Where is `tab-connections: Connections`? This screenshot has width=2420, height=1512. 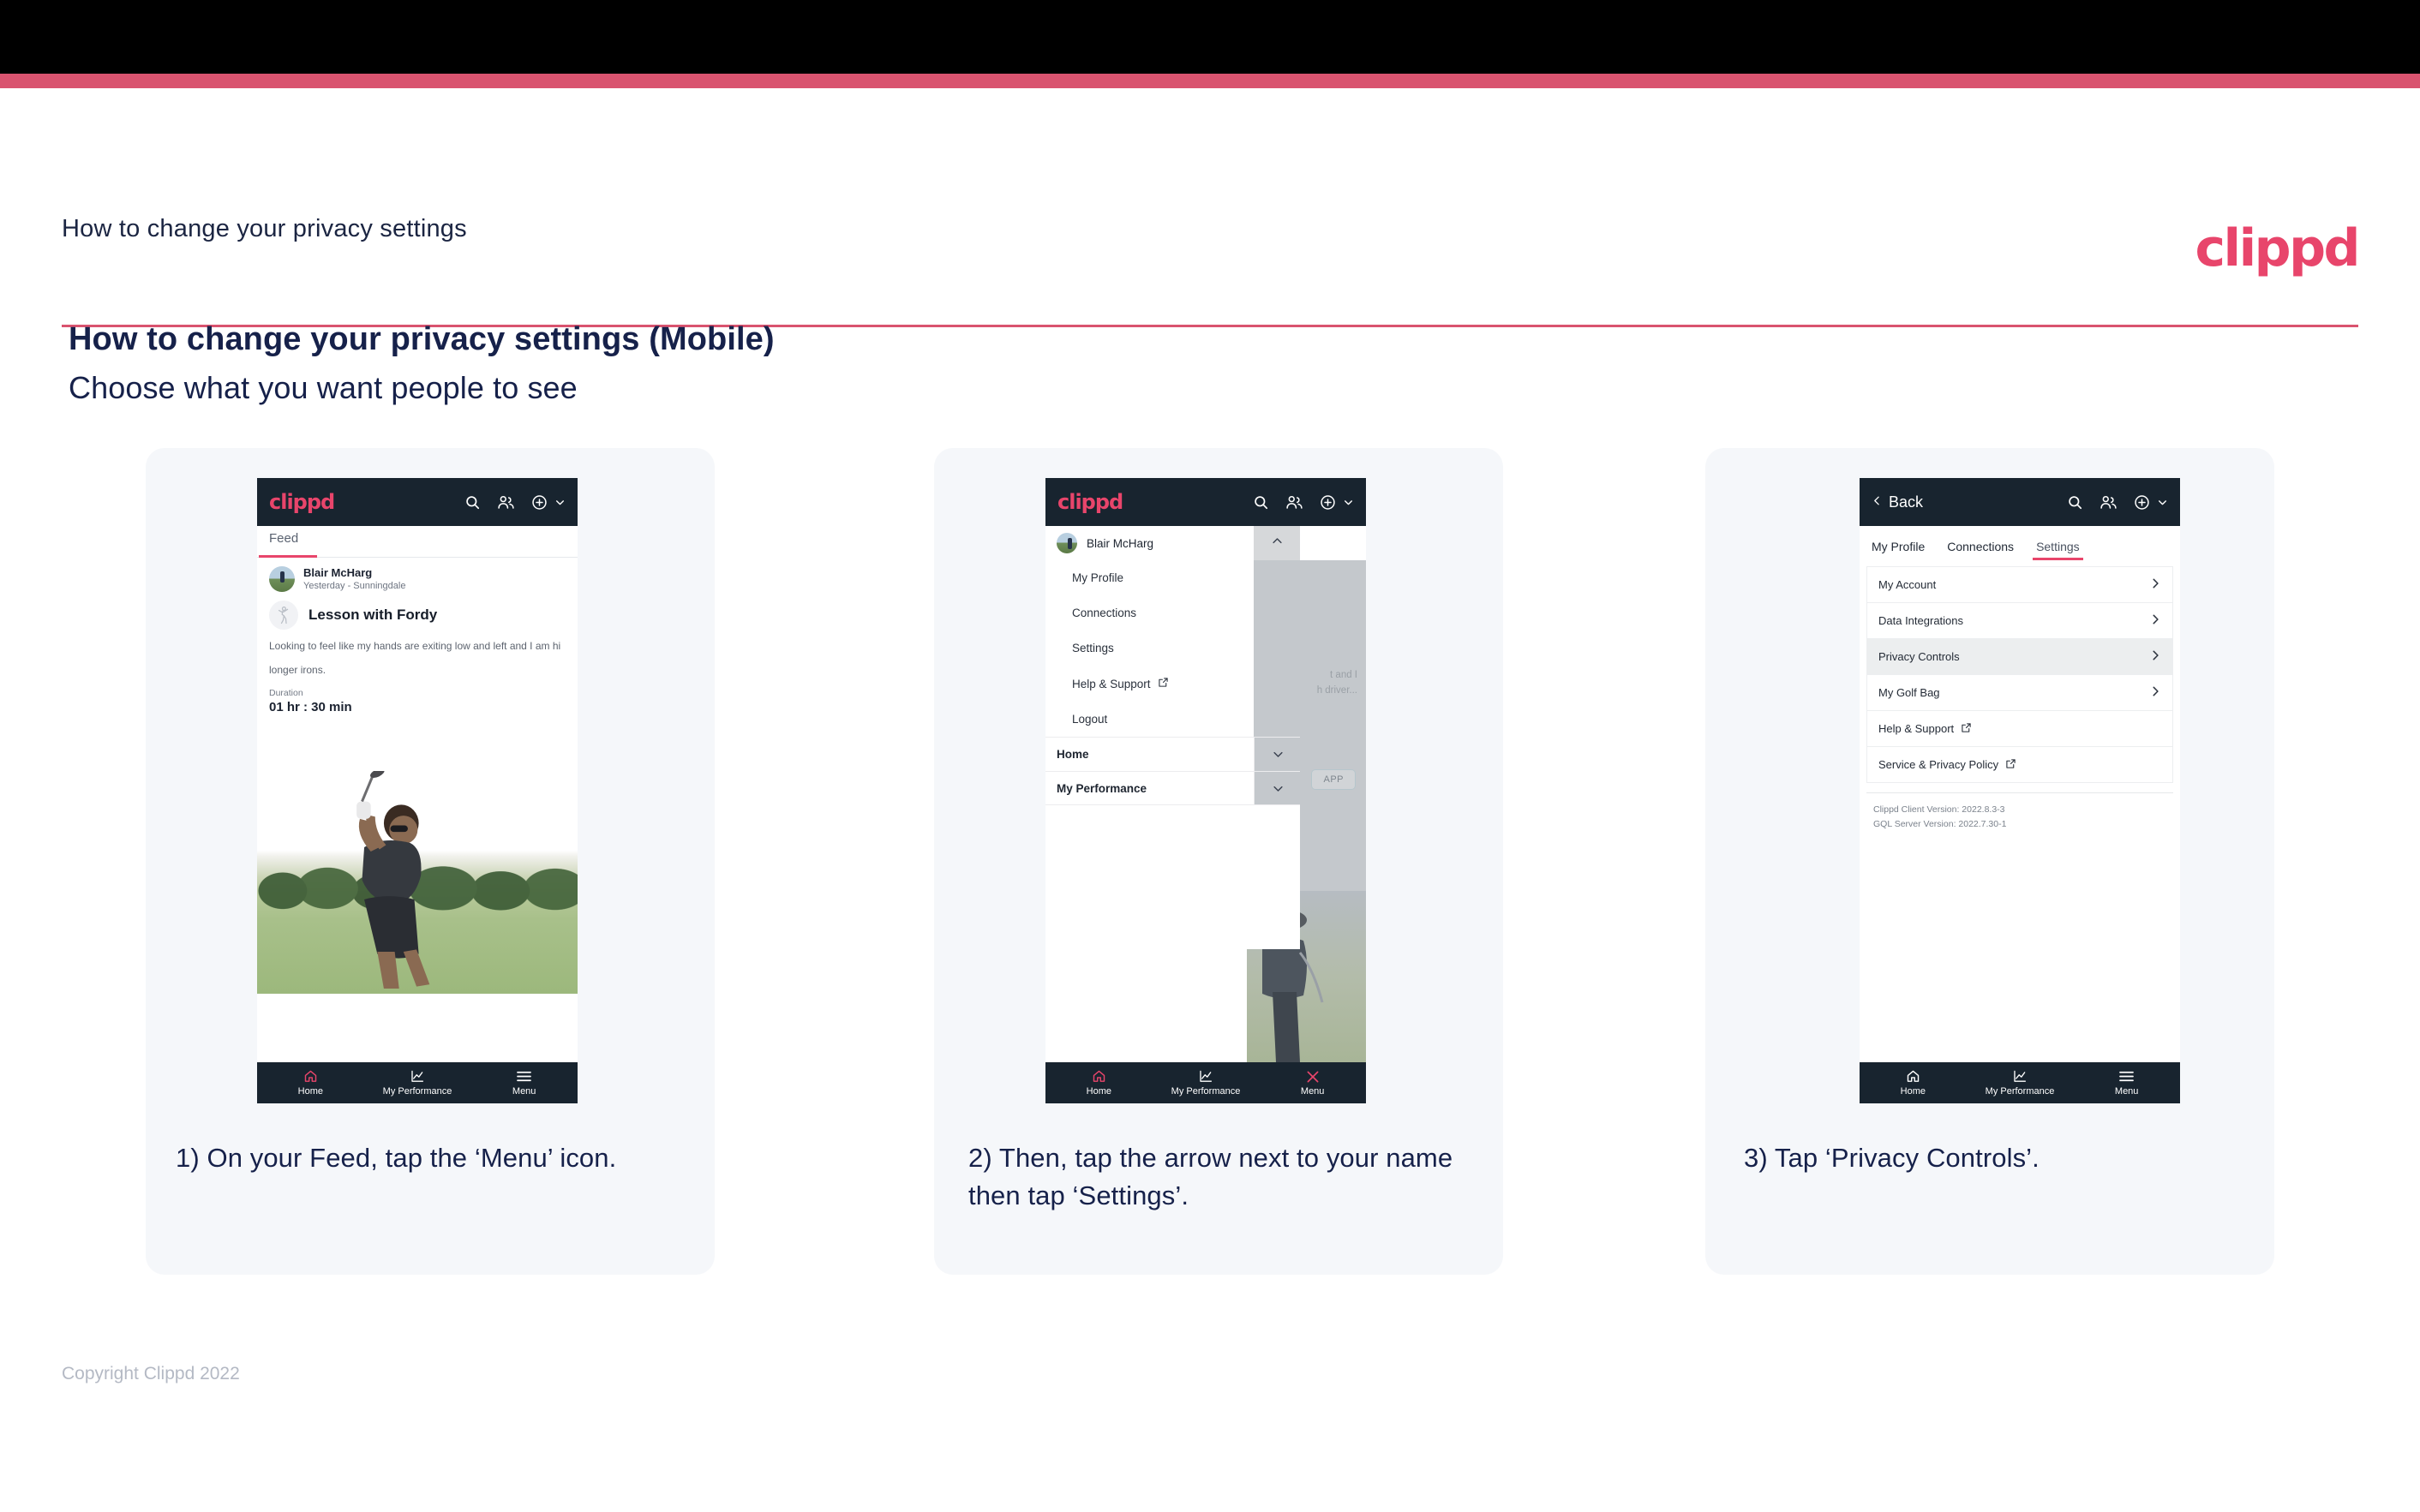 tab-connections: Connections is located at coordinates (1980, 550).